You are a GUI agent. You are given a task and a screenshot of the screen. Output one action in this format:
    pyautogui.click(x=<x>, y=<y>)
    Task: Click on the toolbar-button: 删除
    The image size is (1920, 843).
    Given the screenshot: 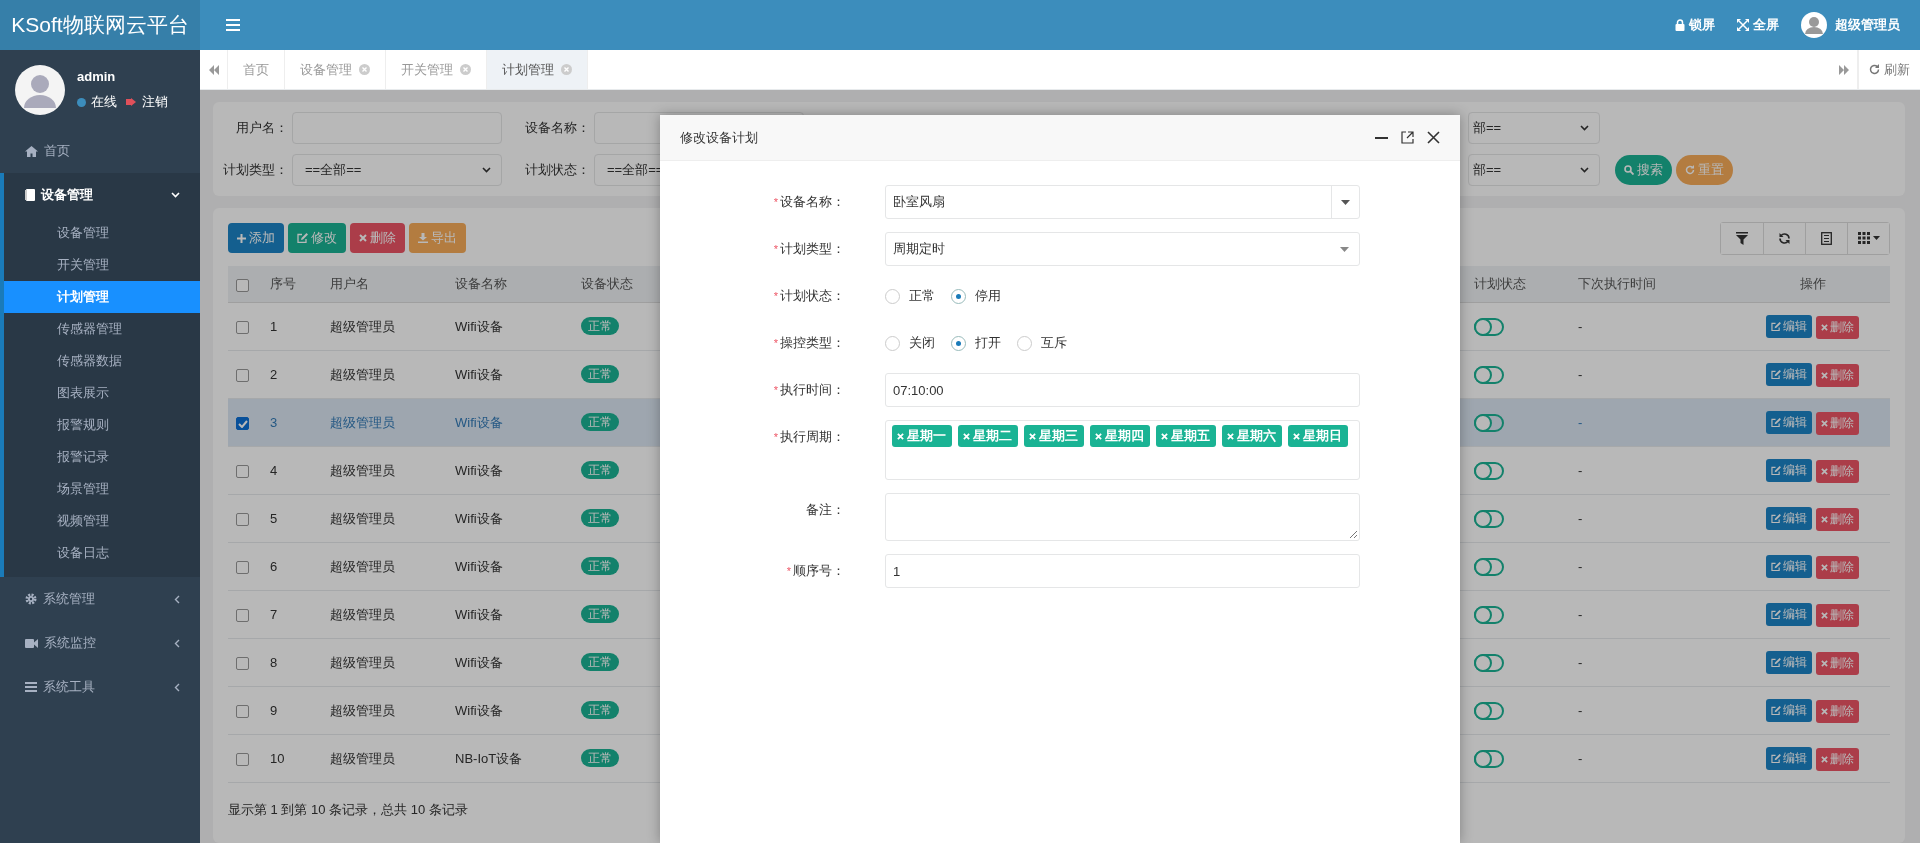 What is the action you would take?
    pyautogui.click(x=377, y=238)
    